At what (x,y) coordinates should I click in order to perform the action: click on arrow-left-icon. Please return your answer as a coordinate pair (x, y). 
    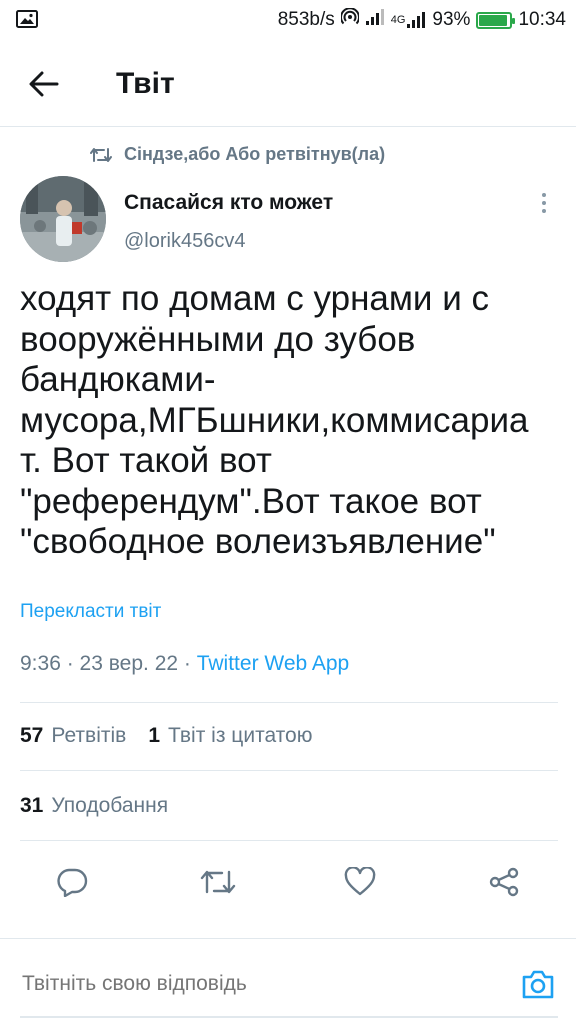
    Looking at the image, I should click on (44, 84).